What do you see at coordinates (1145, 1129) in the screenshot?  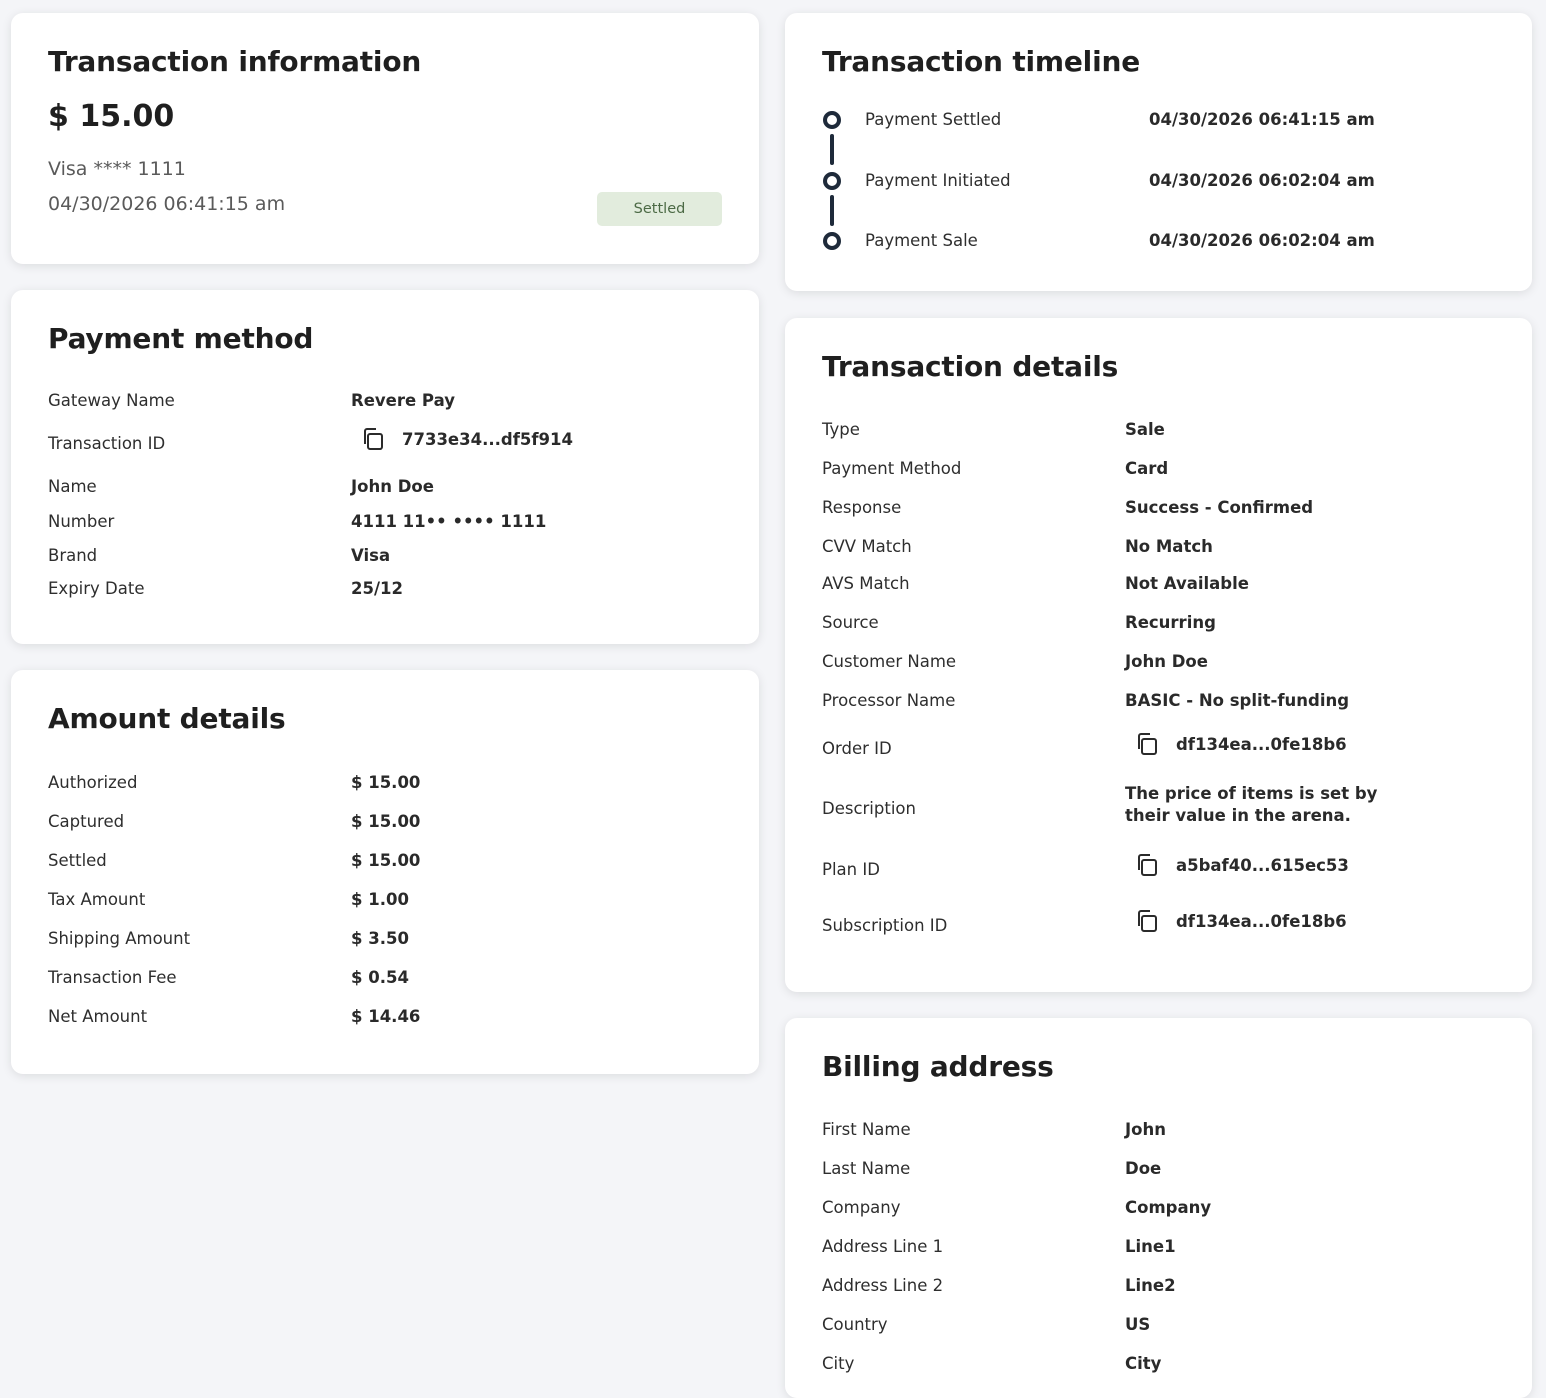 I see `row-value: John` at bounding box center [1145, 1129].